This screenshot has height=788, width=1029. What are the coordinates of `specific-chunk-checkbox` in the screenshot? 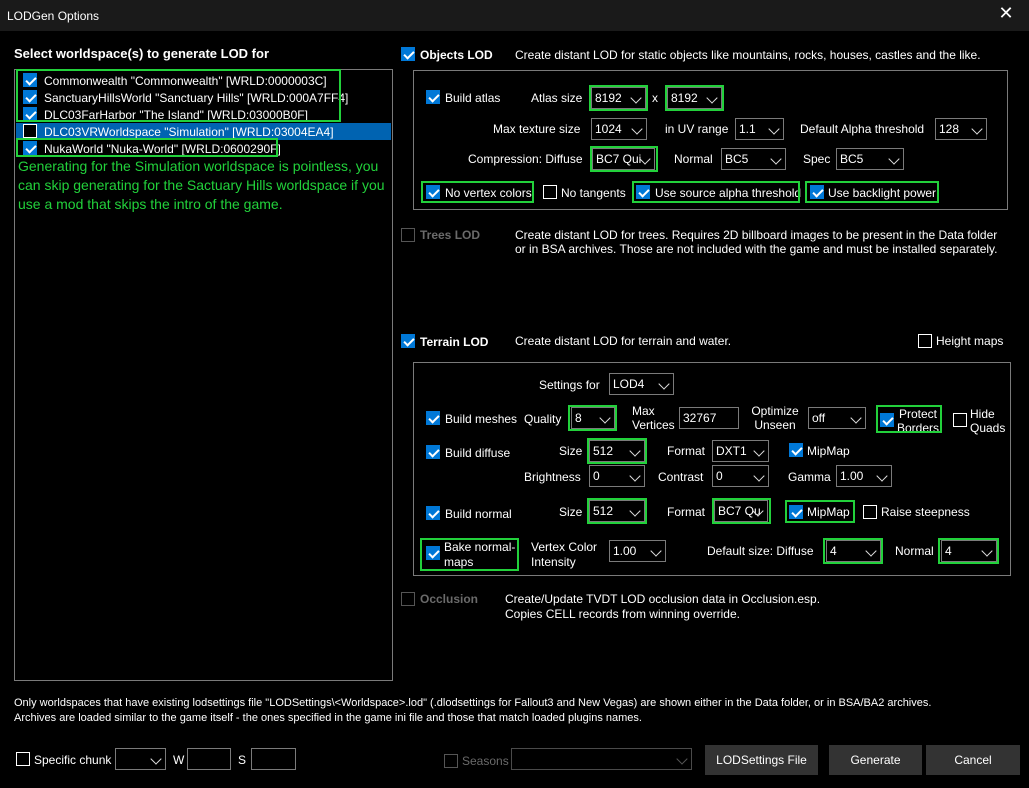 It's located at (23, 759).